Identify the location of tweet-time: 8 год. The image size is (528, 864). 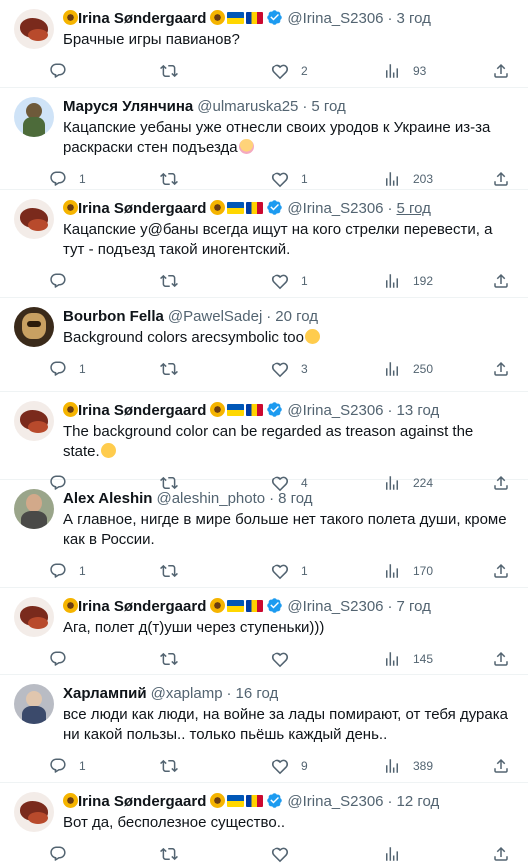
(295, 499).